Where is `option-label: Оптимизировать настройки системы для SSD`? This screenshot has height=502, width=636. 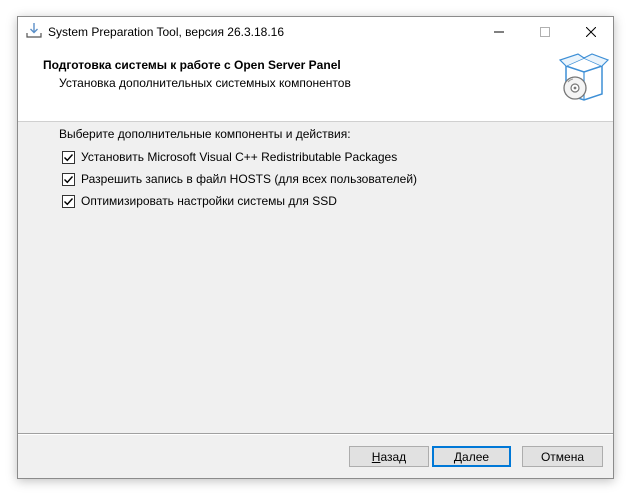
option-label: Оптимизировать настройки системы для SSD is located at coordinates (209, 201).